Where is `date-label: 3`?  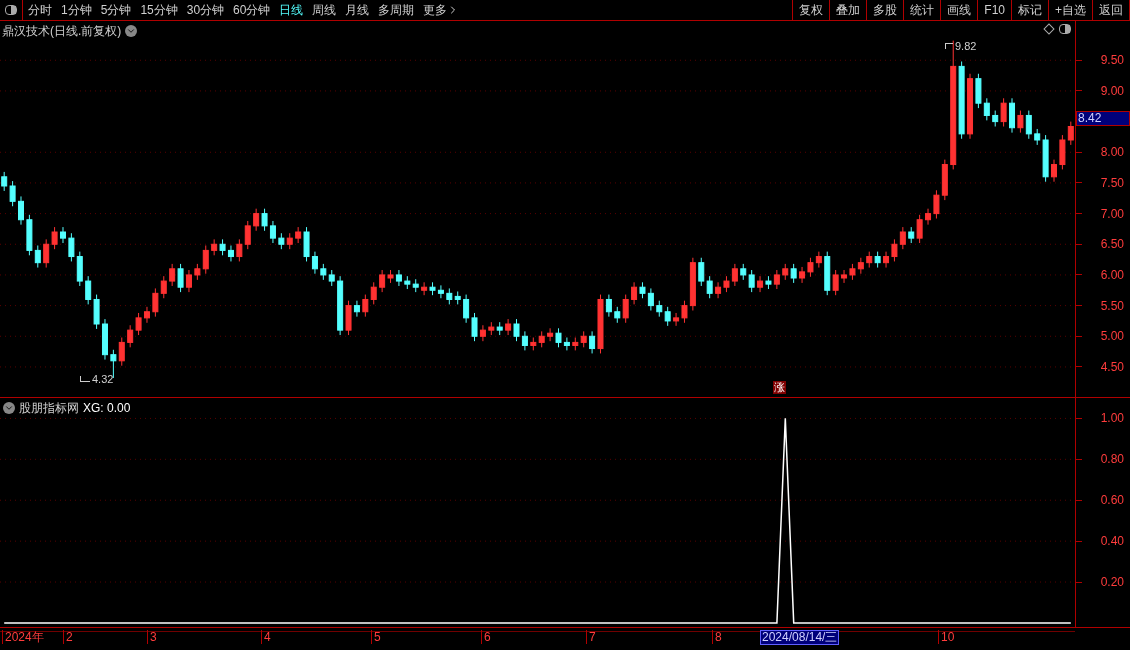 date-label: 3 is located at coordinates (152, 637).